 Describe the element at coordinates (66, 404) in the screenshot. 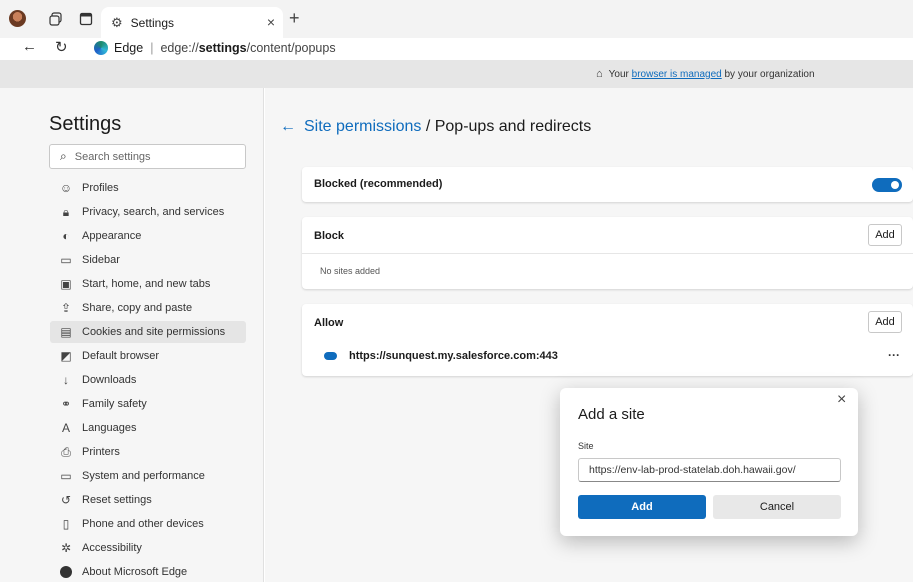

I see `family-icon: ⚭` at that location.